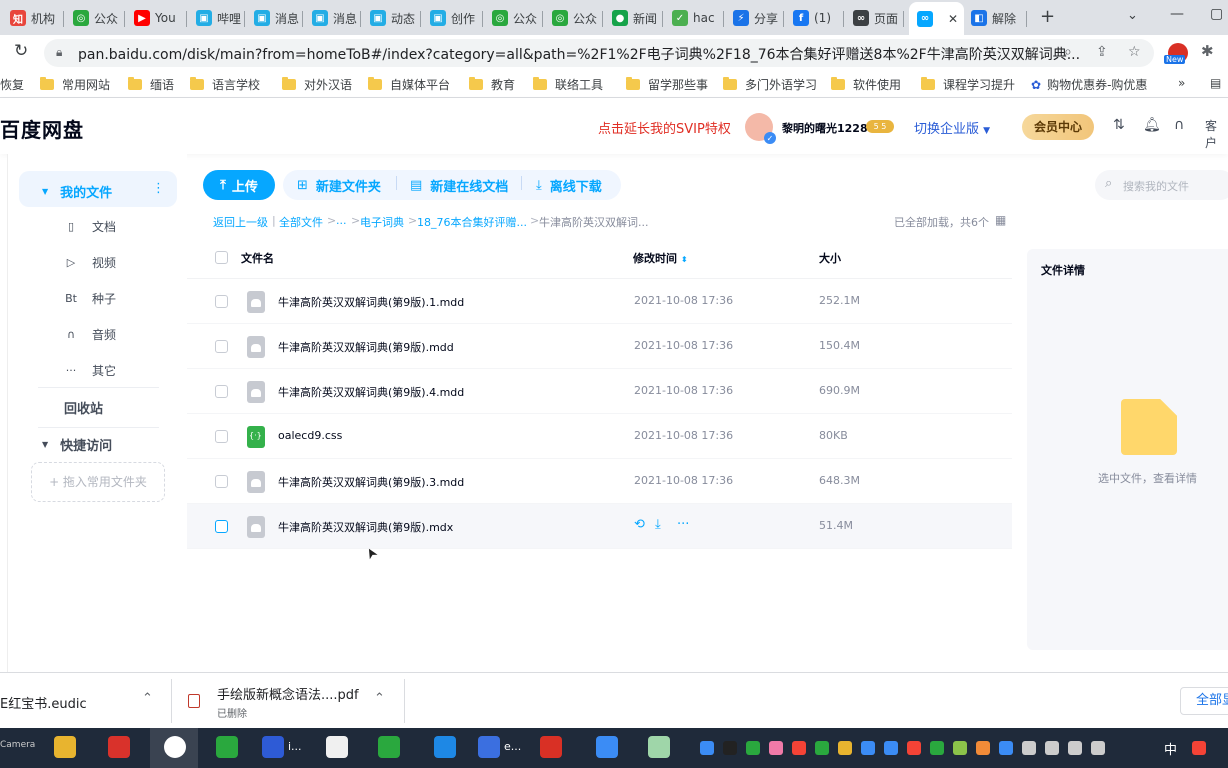 The width and height of the screenshot is (1228, 768). I want to click on bookmark-item: 缅语, so click(151, 84).